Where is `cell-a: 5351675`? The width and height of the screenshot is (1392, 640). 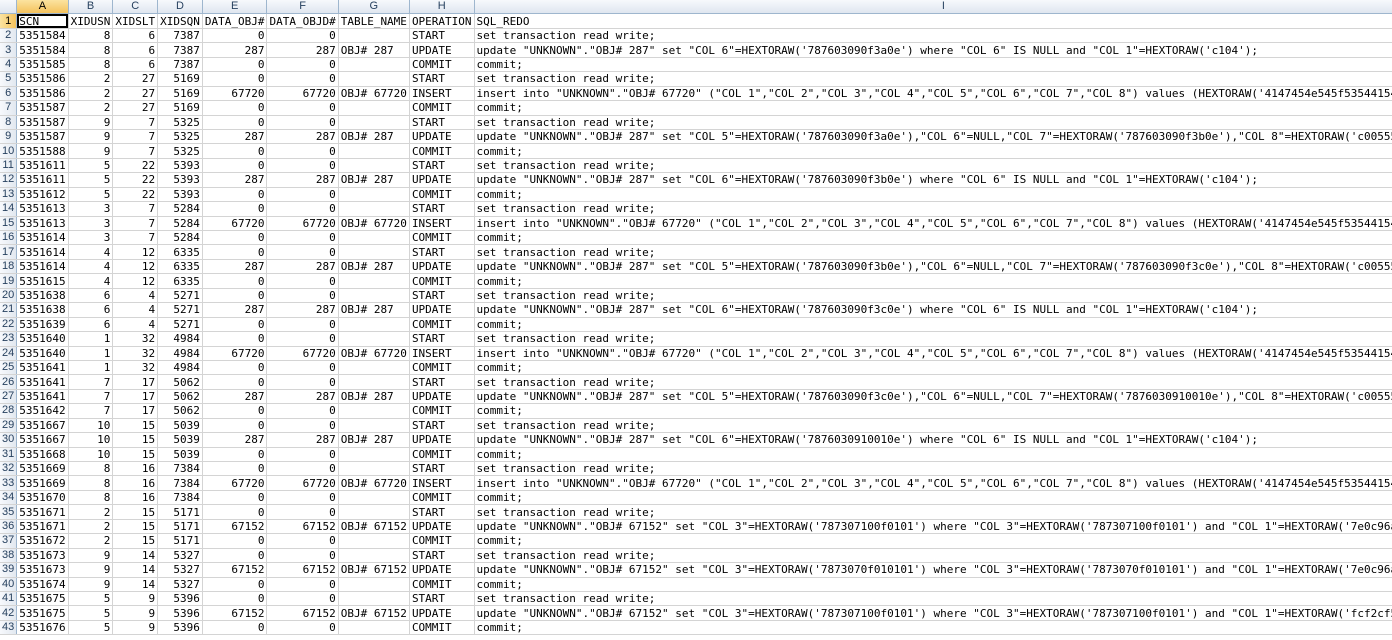 cell-a: 5351675 is located at coordinates (42, 613).